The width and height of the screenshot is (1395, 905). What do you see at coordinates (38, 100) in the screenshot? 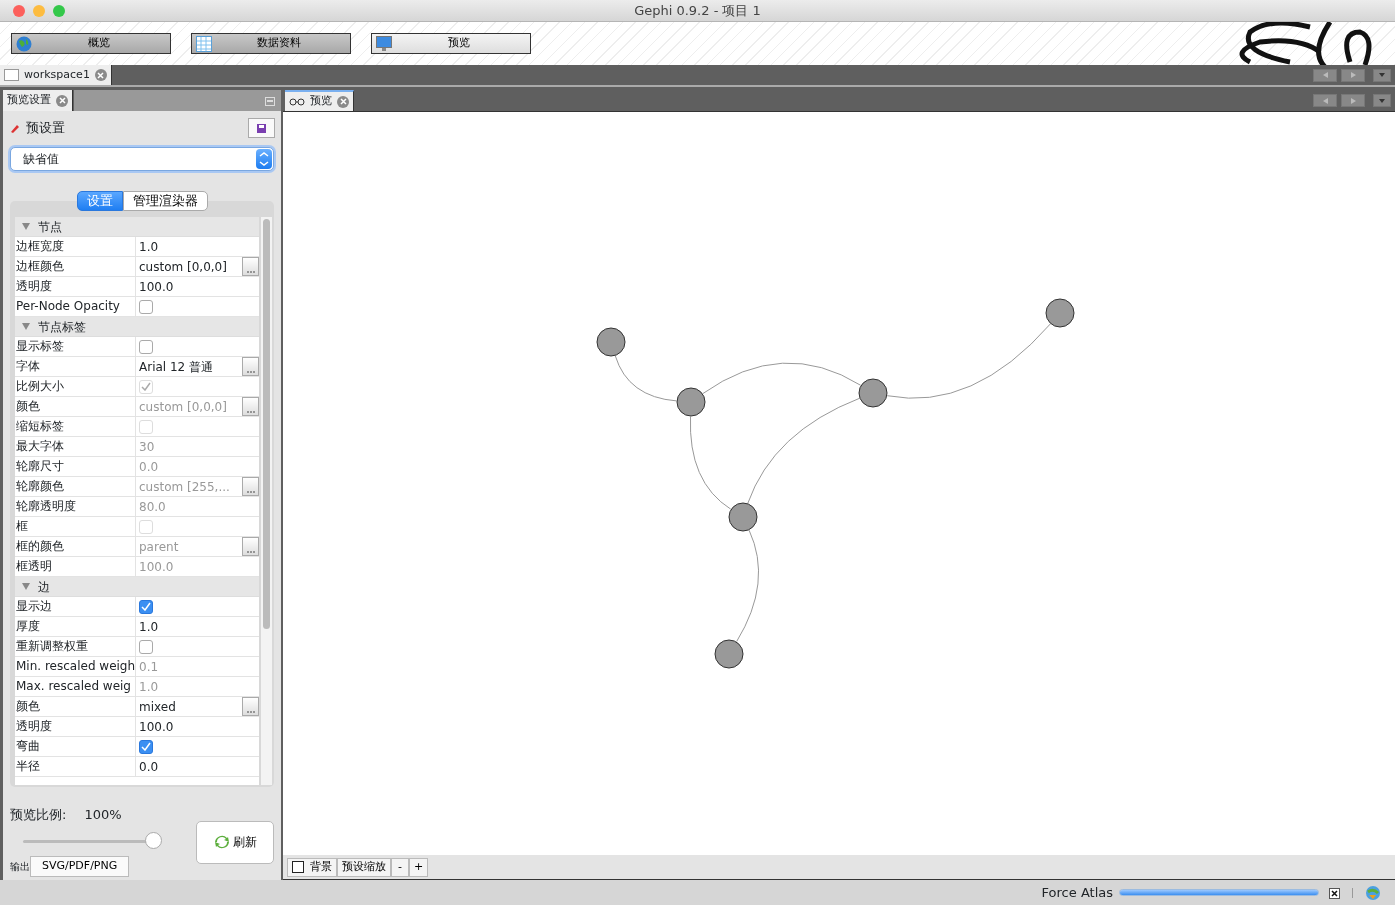
I see `panel-tab: 预览设置` at bounding box center [38, 100].